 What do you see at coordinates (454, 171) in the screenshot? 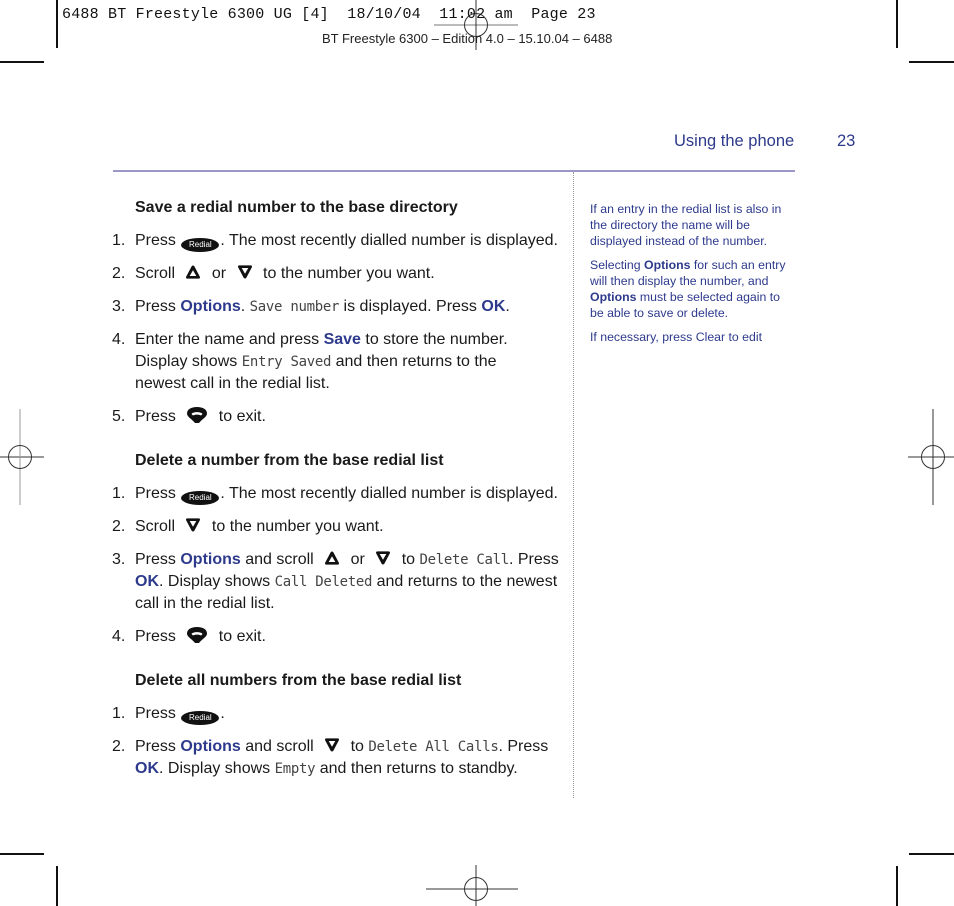
I see `header-rule` at bounding box center [454, 171].